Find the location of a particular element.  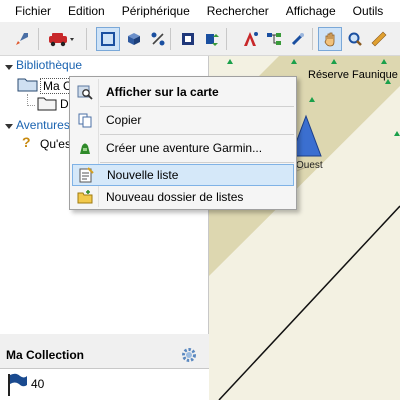

rocket-icon is located at coordinates (22, 39).